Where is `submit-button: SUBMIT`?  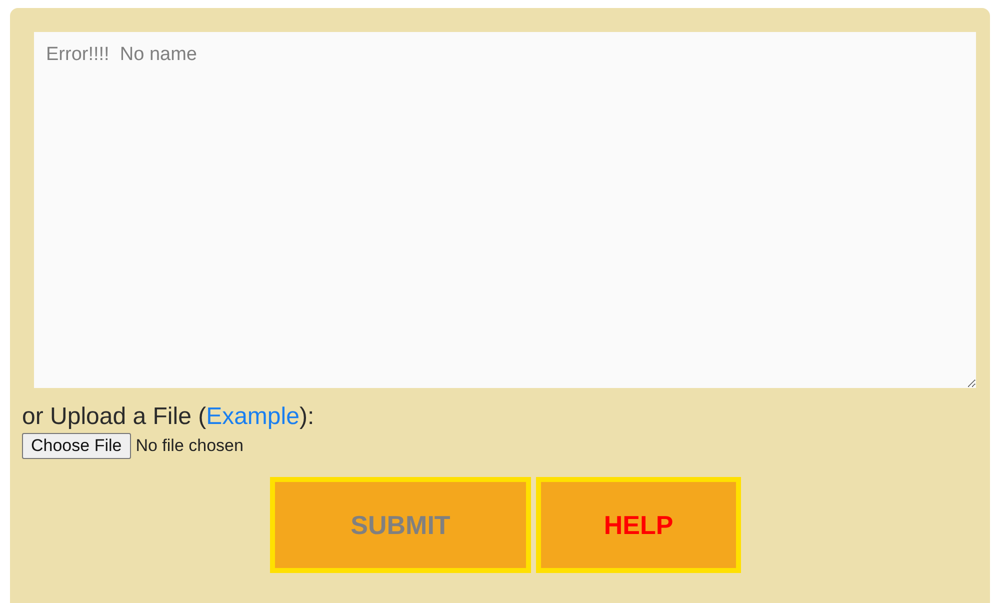 submit-button: SUBMIT is located at coordinates (400, 525).